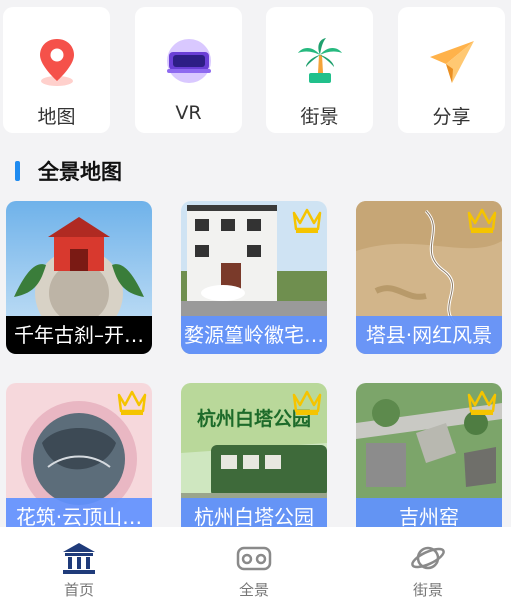  I want to click on paper-plane-icon, so click(451, 62).